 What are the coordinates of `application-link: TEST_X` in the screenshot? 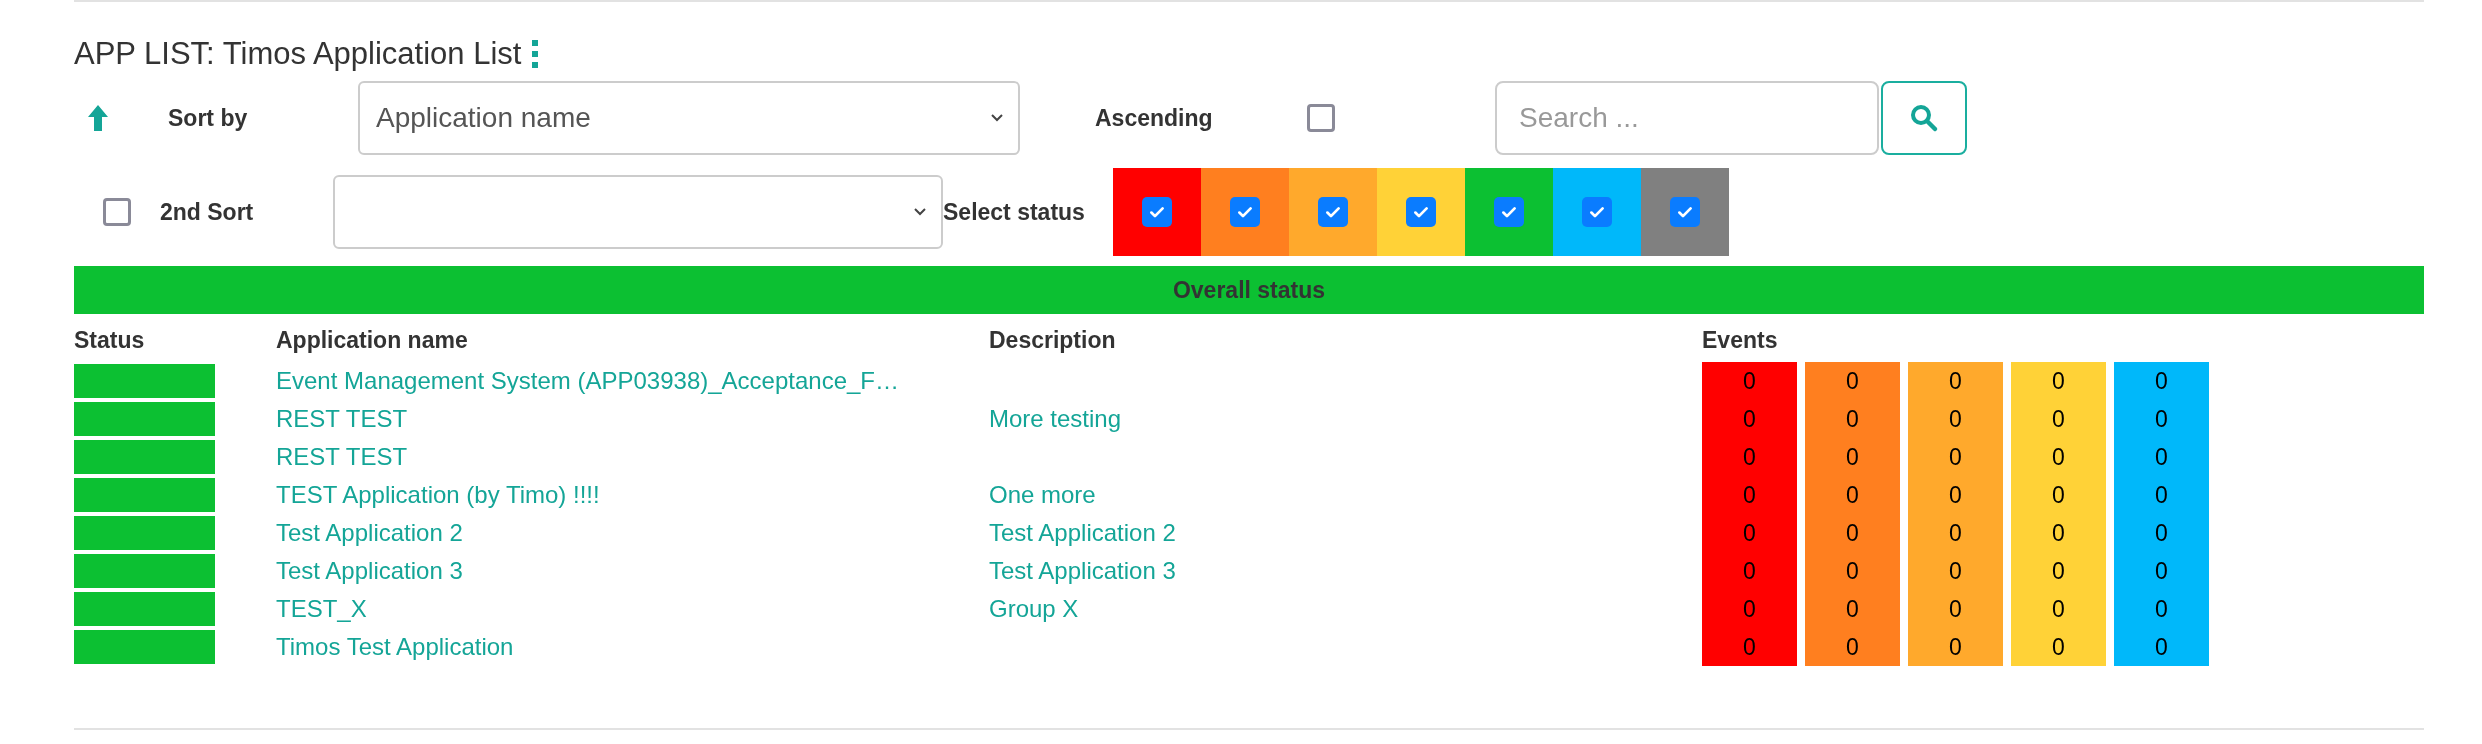 It's located at (321, 608).